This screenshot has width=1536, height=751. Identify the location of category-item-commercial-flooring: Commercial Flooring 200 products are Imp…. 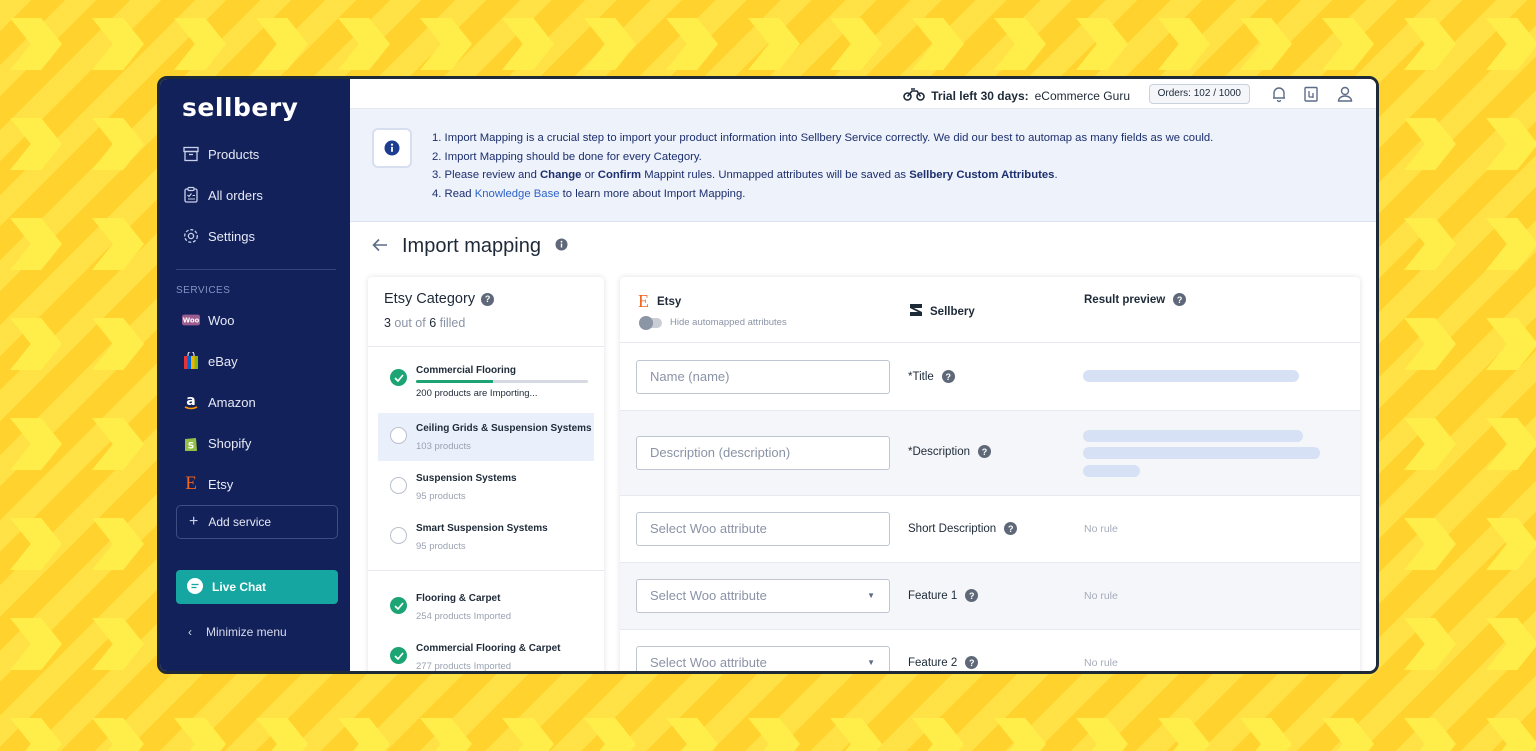
(486, 379).